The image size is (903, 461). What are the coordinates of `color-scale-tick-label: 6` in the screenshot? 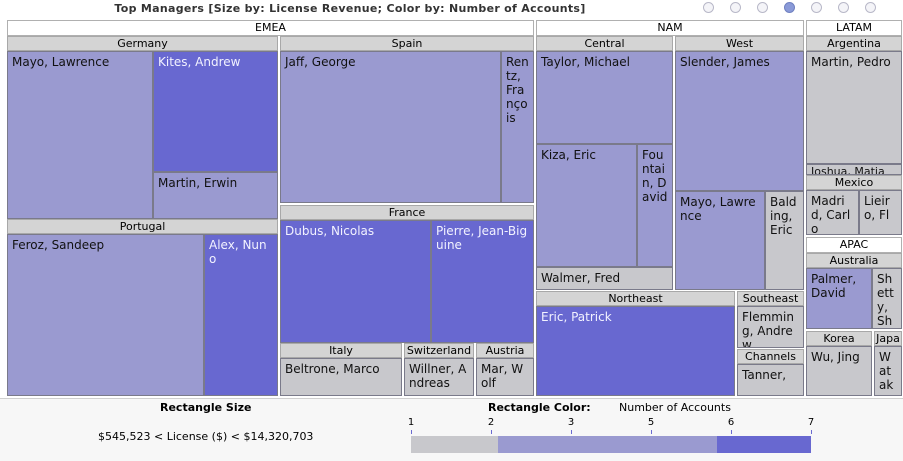 It's located at (731, 422).